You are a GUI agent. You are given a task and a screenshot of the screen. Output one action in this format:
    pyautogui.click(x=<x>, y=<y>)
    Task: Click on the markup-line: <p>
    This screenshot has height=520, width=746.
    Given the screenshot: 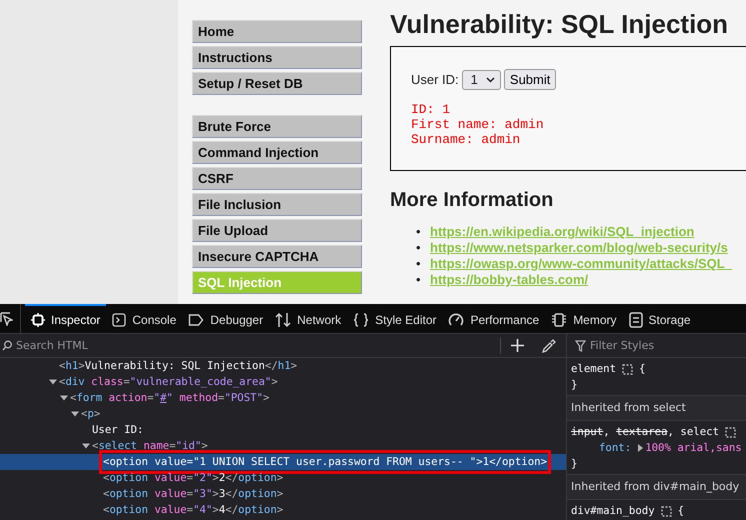 What is the action you would take?
    pyautogui.click(x=283, y=414)
    